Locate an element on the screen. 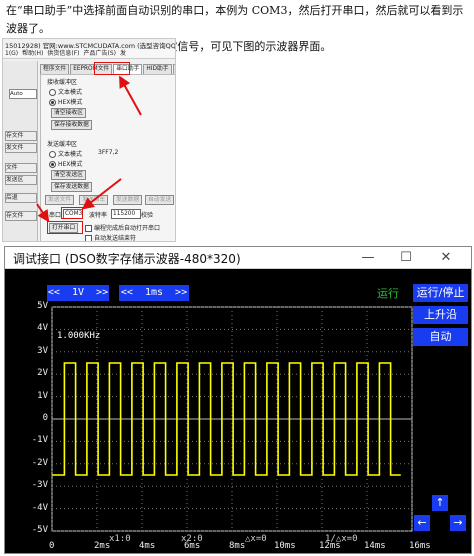  window-titlebar: 调试接口 (DSO数字存储示波器-480*320) — ☐ ✕ is located at coordinates (238, 258).